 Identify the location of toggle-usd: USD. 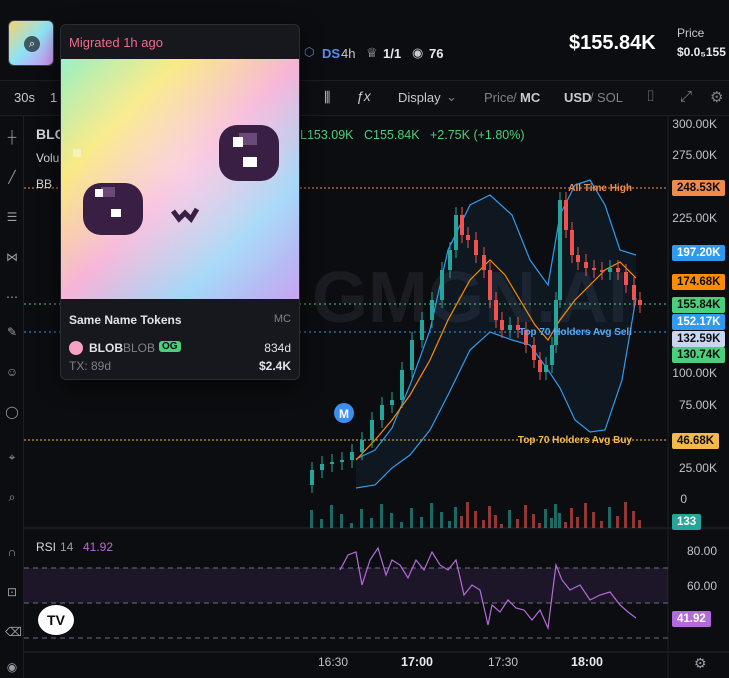
(577, 97).